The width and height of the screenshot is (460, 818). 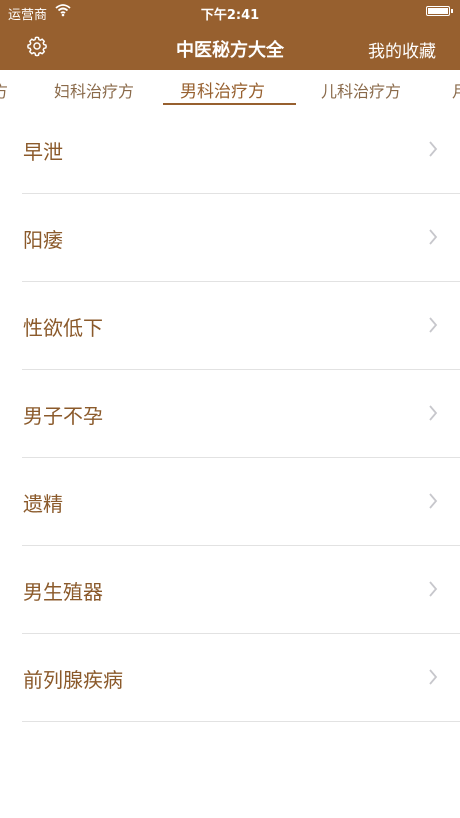 What do you see at coordinates (63, 328) in the screenshot?
I see `list-item-label: 性欲低下` at bounding box center [63, 328].